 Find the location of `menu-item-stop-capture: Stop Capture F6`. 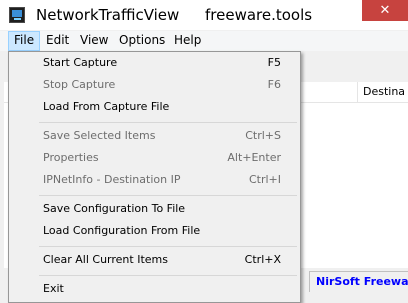

menu-item-stop-capture: Stop Capture F6 is located at coordinates (154, 85).